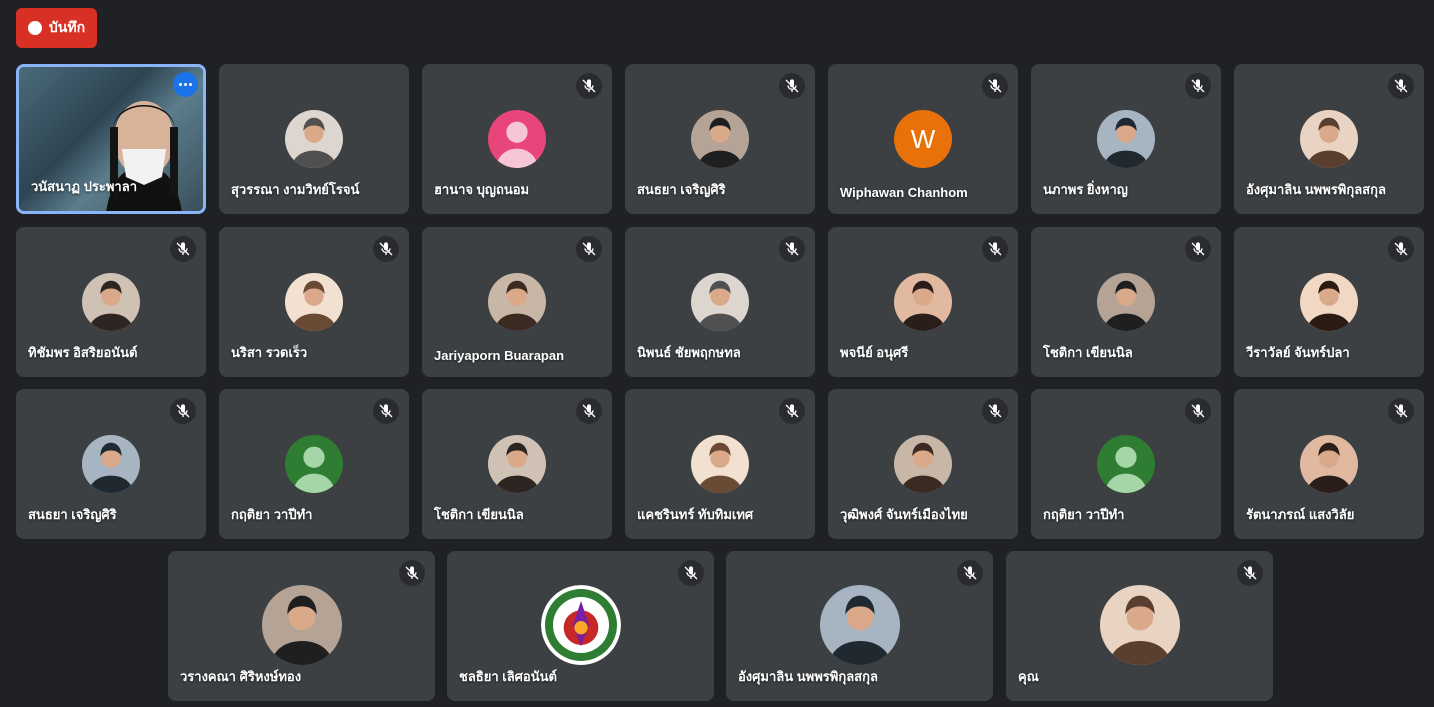 The image size is (1434, 707). I want to click on participant-tile: W Wiphawan Chanhom, so click(923, 139).